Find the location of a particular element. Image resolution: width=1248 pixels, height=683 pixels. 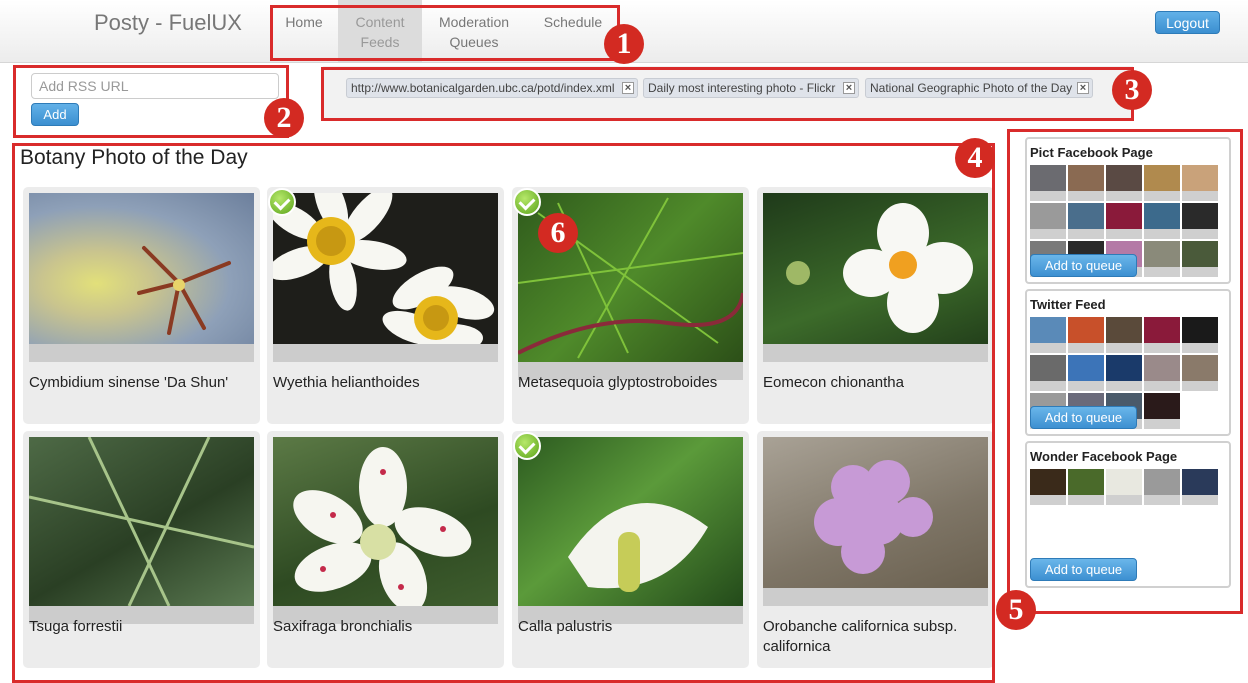

logout-button: Logout is located at coordinates (1187, 22).